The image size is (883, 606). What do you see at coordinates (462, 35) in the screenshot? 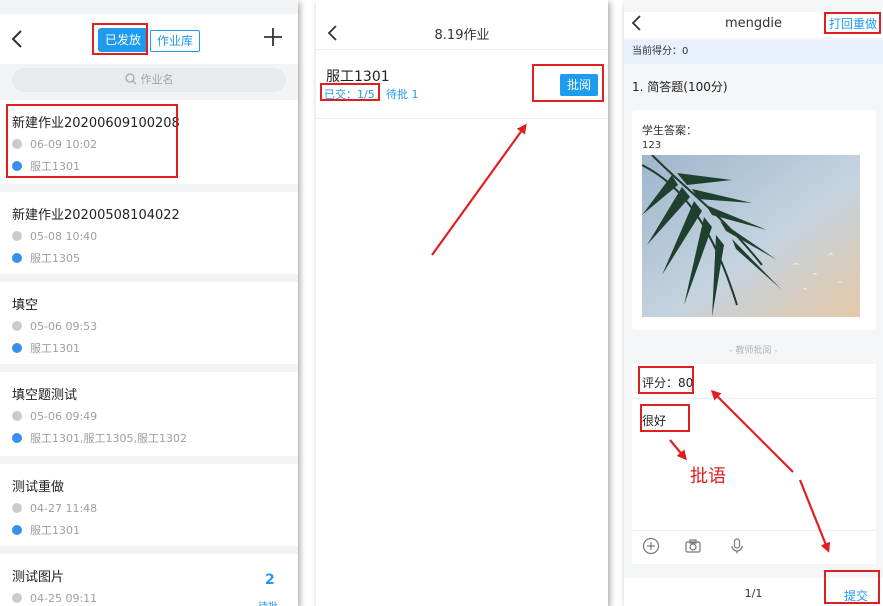
I see `page-title: 8.19作业` at bounding box center [462, 35].